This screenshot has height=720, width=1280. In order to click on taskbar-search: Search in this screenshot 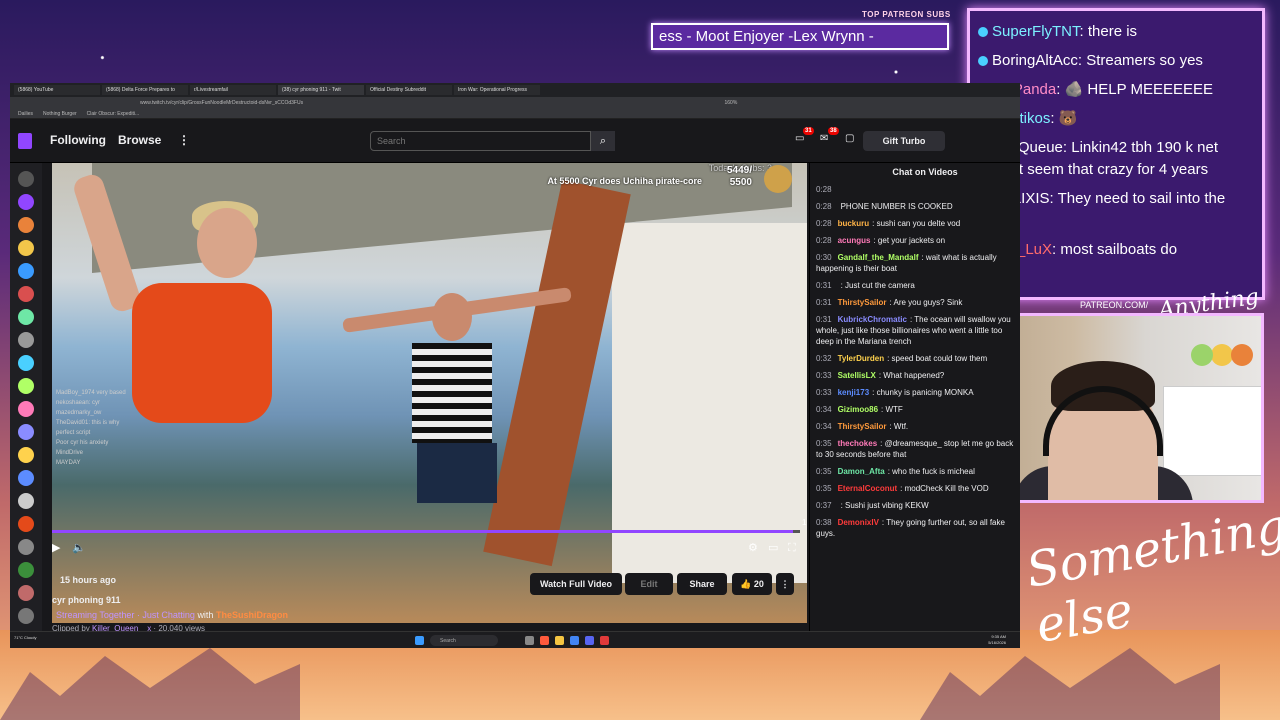, I will do `click(464, 640)`.